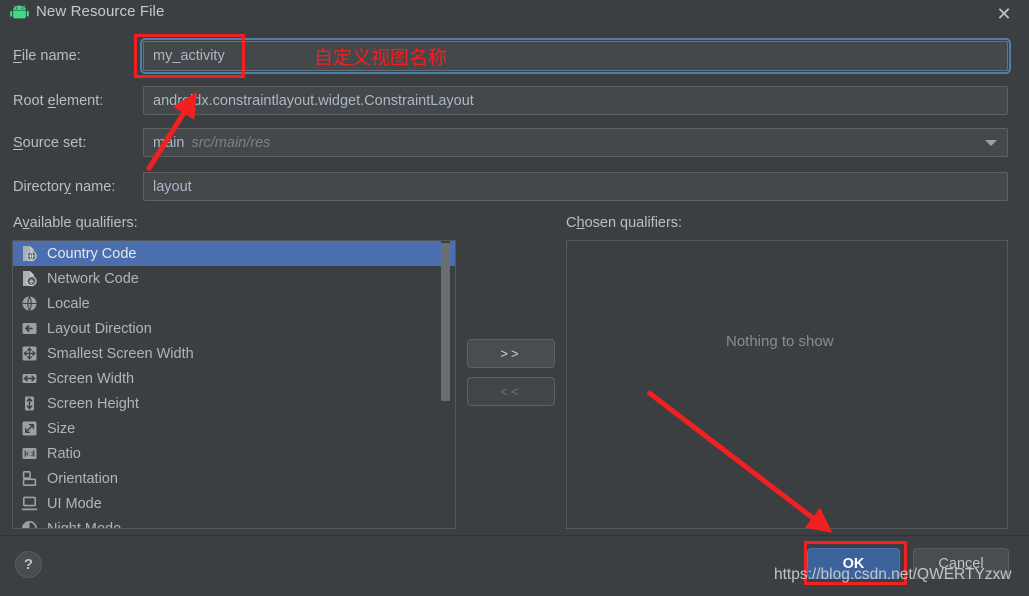 This screenshot has width=1029, height=596. What do you see at coordinates (172, 186) in the screenshot?
I see `directory-name-value: layout` at bounding box center [172, 186].